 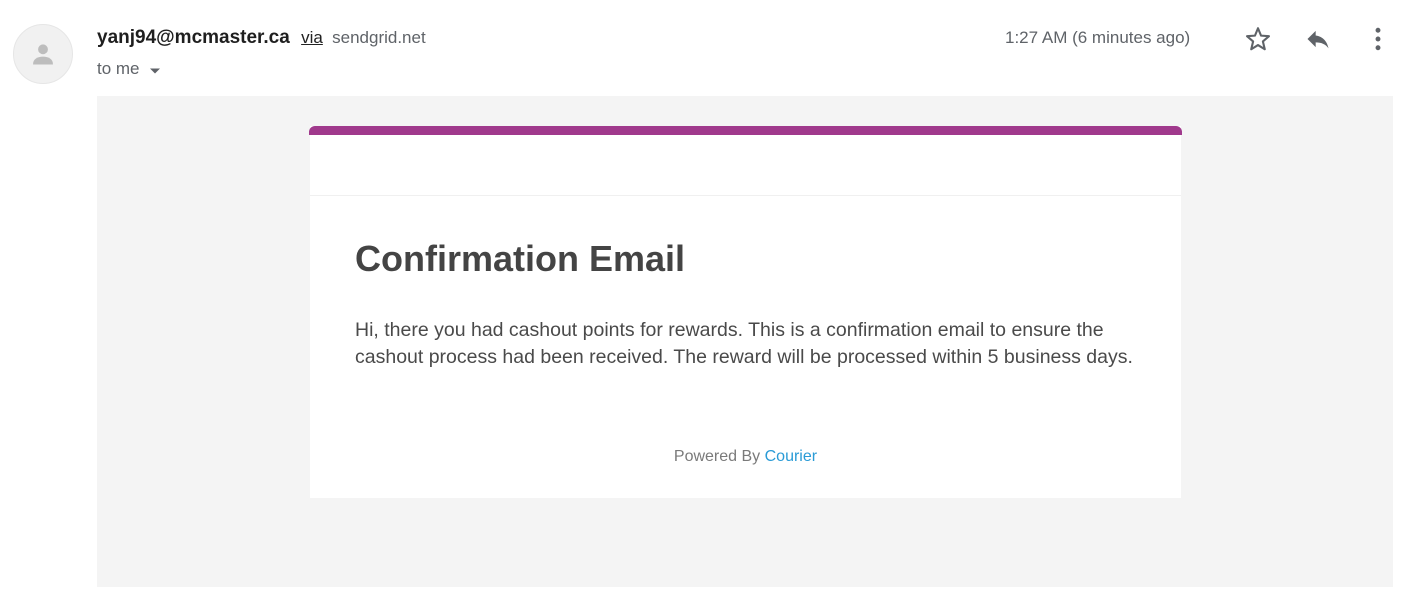 I want to click on recipient-label: to me, so click(x=118, y=68).